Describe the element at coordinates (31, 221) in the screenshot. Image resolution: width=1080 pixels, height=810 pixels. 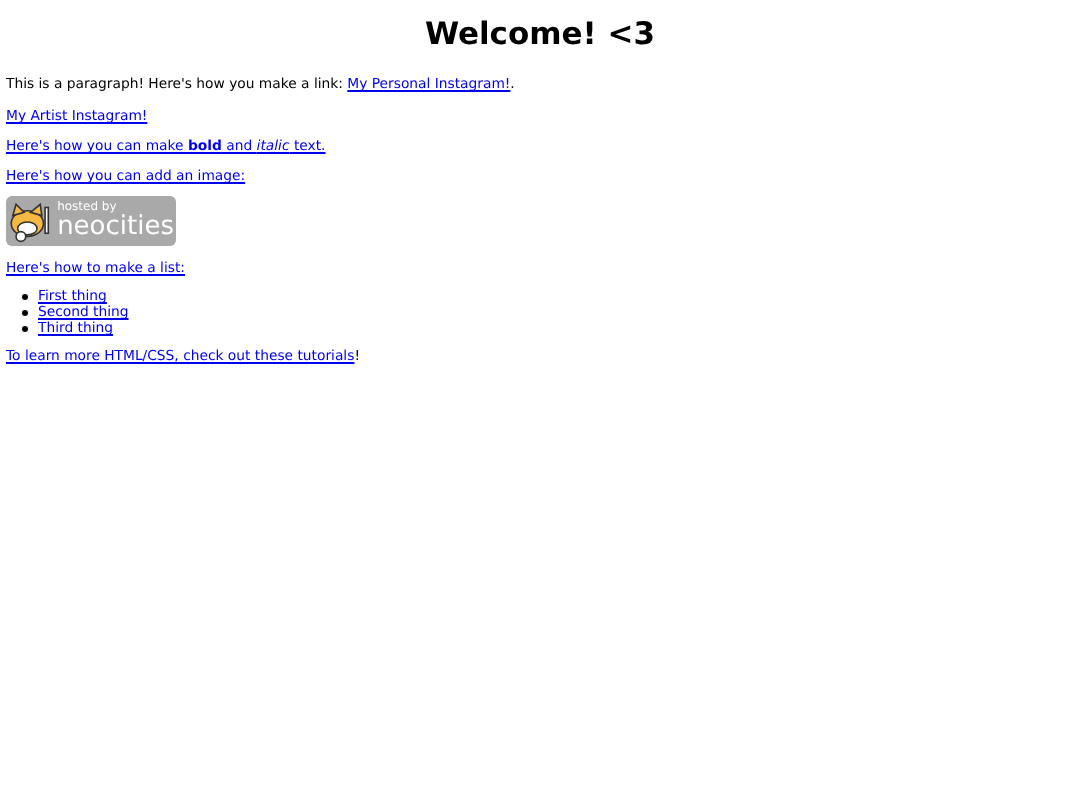
I see `cat-icon` at that location.